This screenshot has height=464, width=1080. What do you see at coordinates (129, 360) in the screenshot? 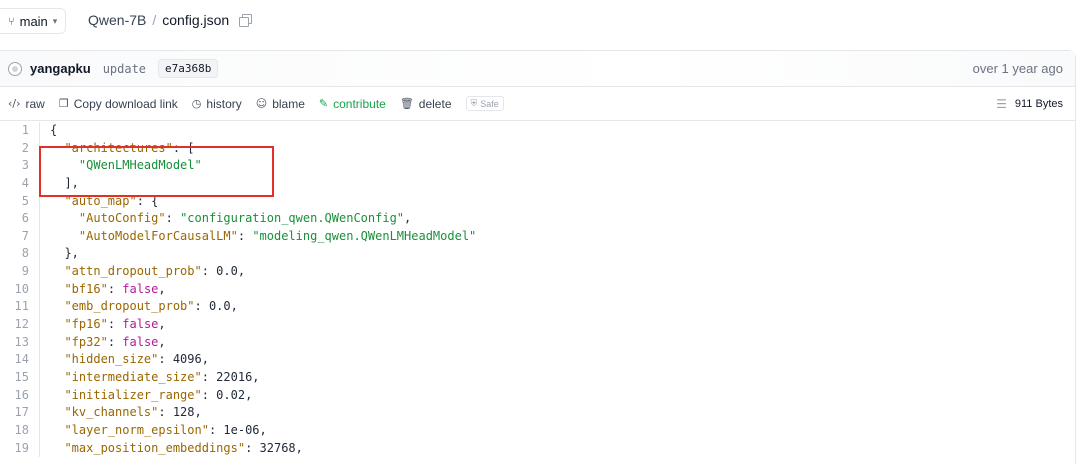
I see `code-text: "hidden_size": 4096,` at bounding box center [129, 360].